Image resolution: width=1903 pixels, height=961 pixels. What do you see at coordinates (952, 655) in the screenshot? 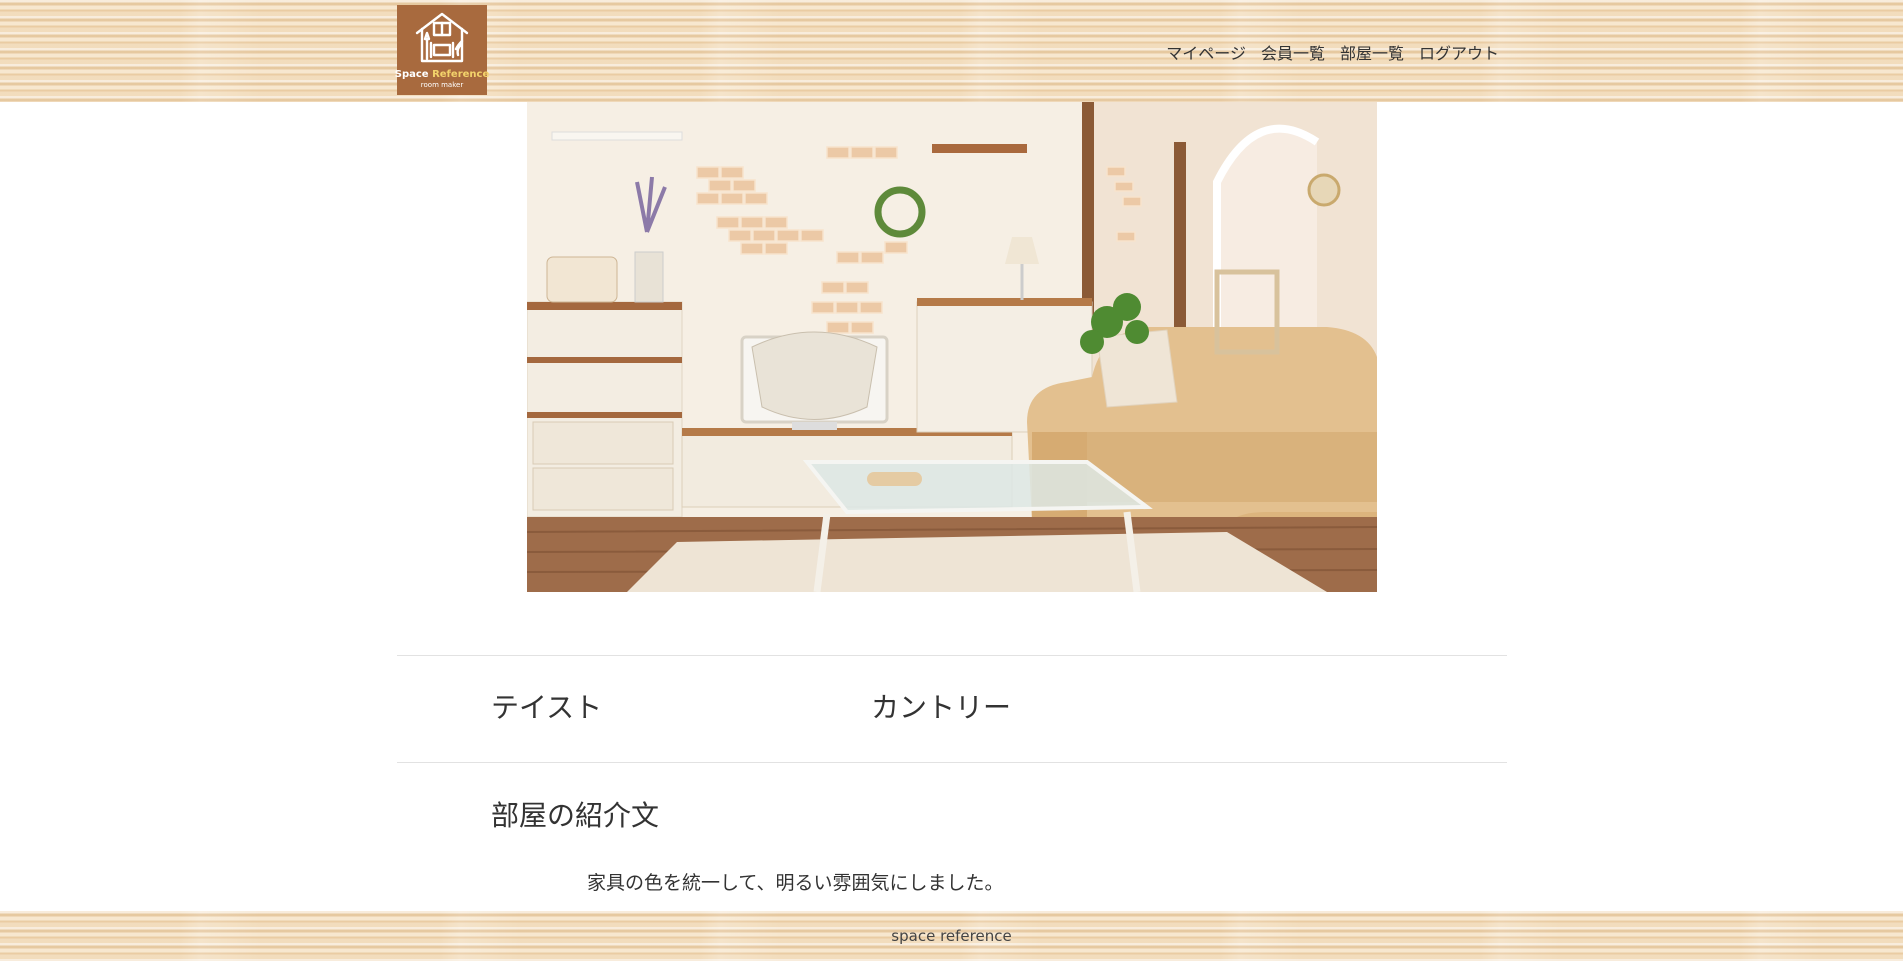
I see `divider-top` at bounding box center [952, 655].